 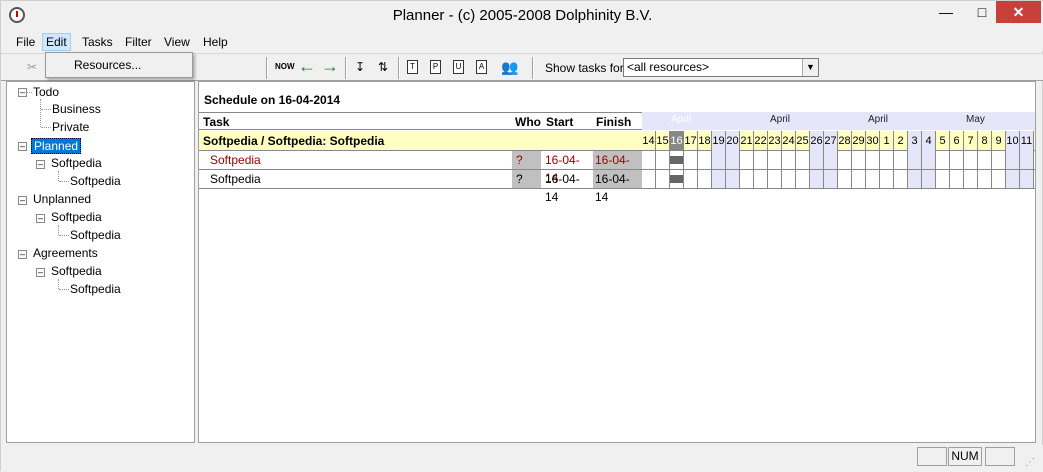 I want to click on arrow-right-icon: →, so click(x=330, y=66).